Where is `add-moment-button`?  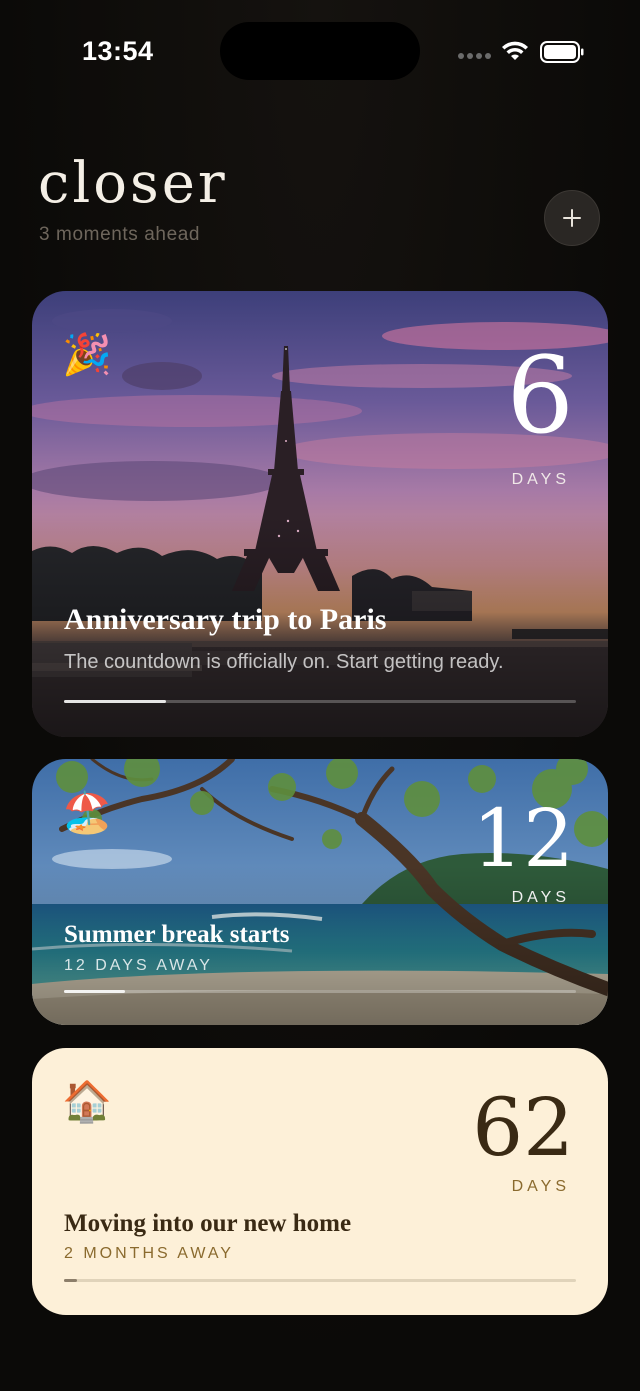 add-moment-button is located at coordinates (572, 218).